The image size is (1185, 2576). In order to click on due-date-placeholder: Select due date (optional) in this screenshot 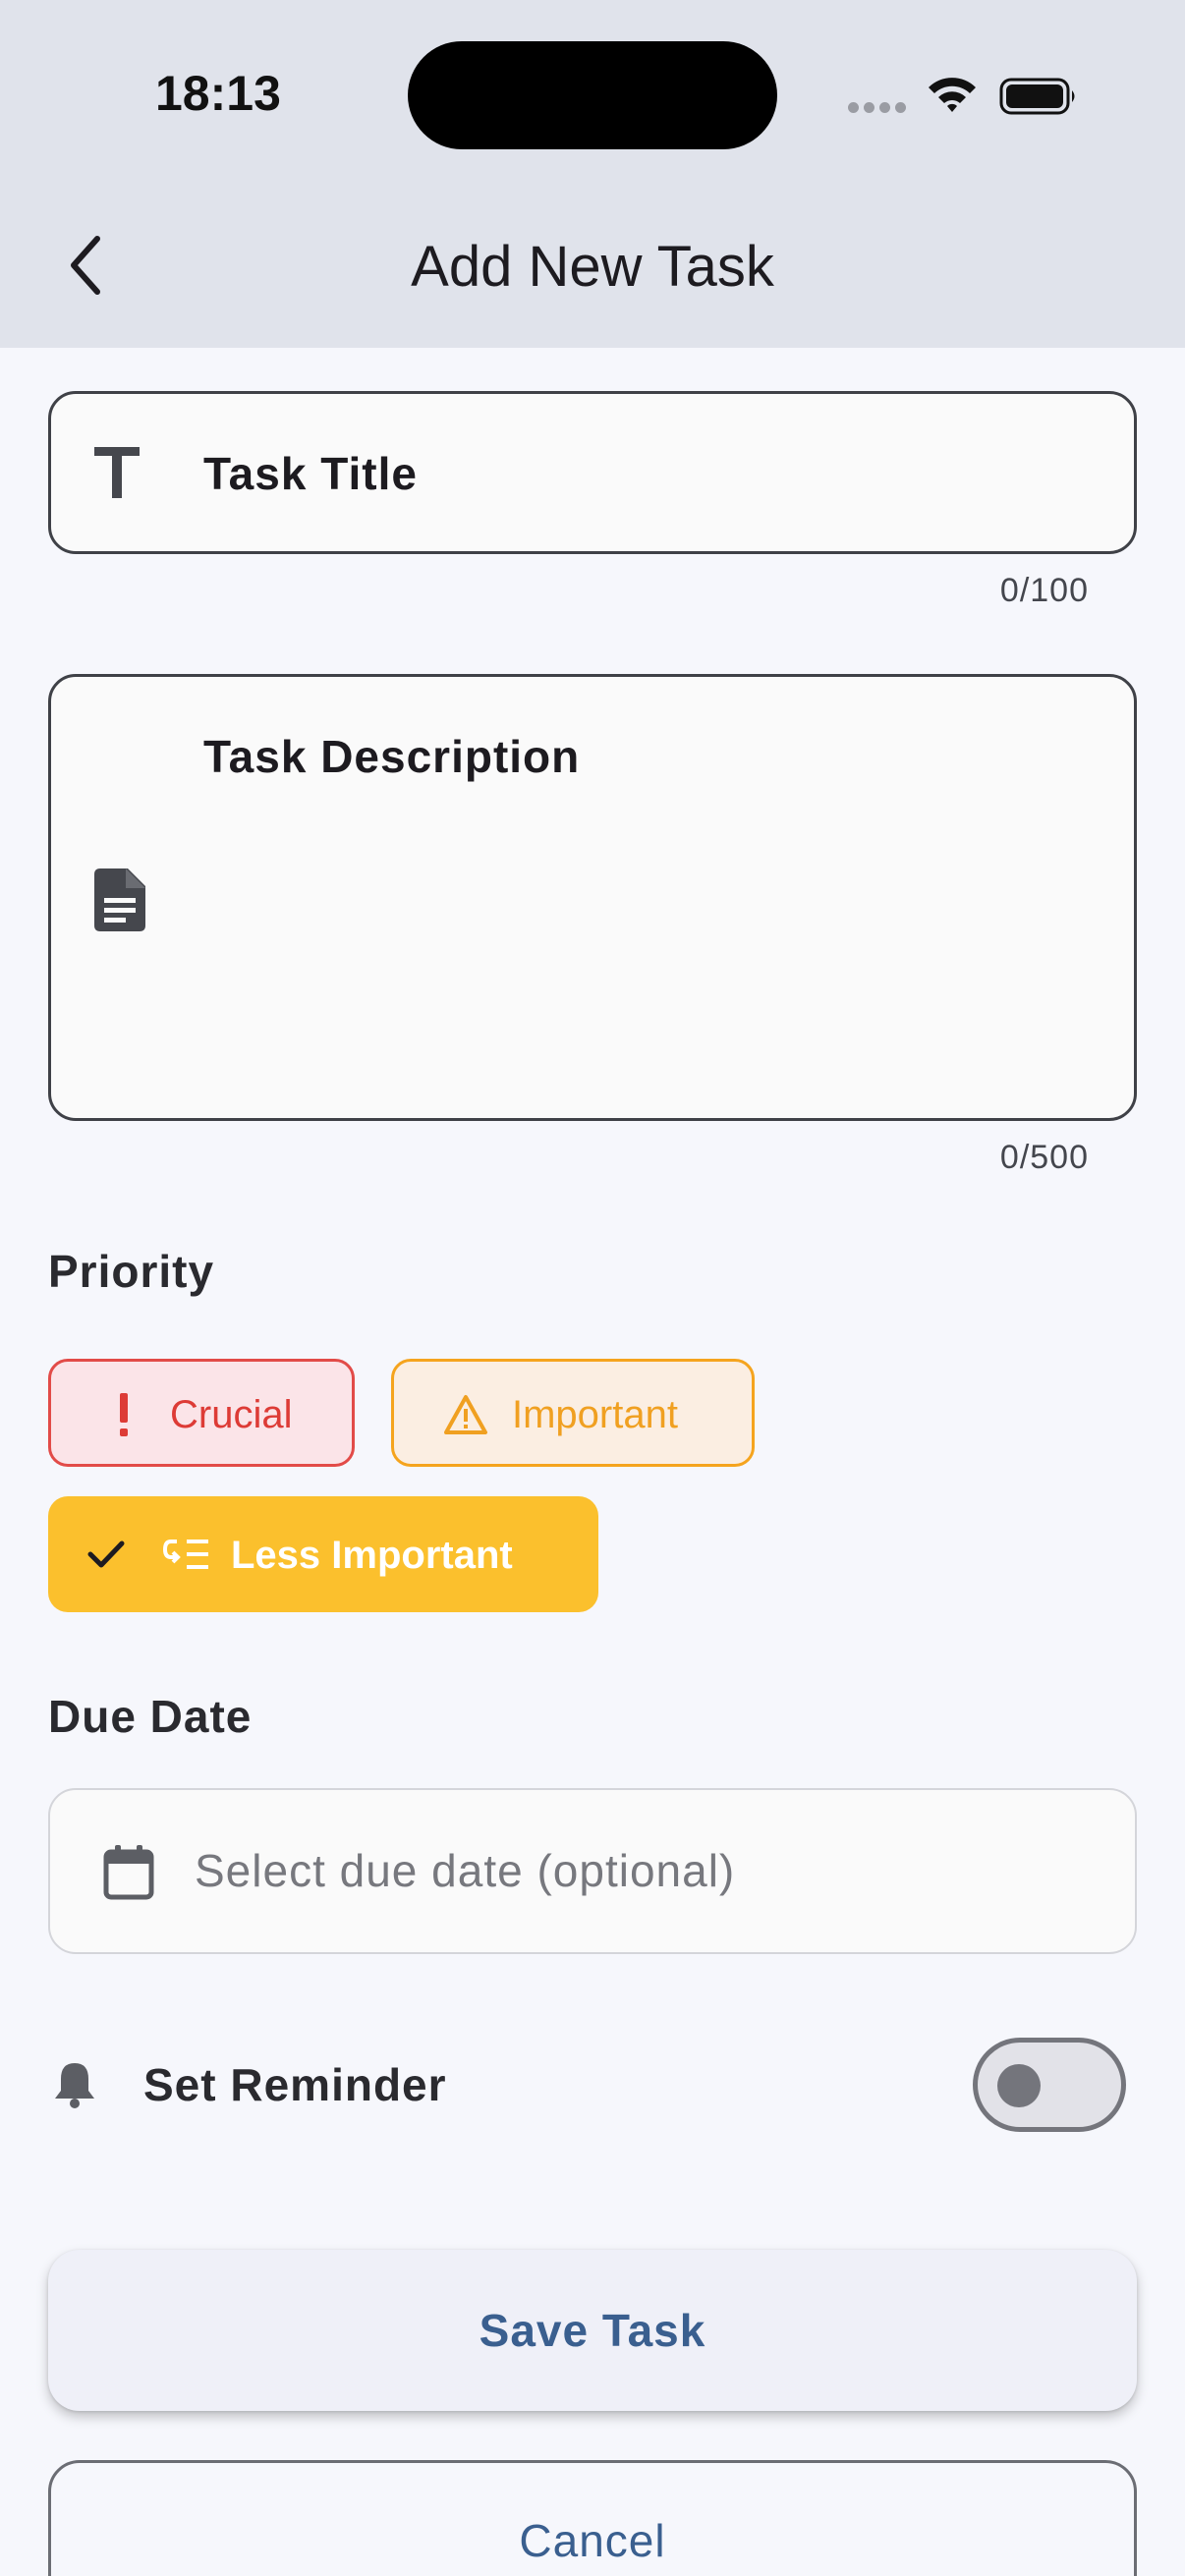, I will do `click(466, 1870)`.